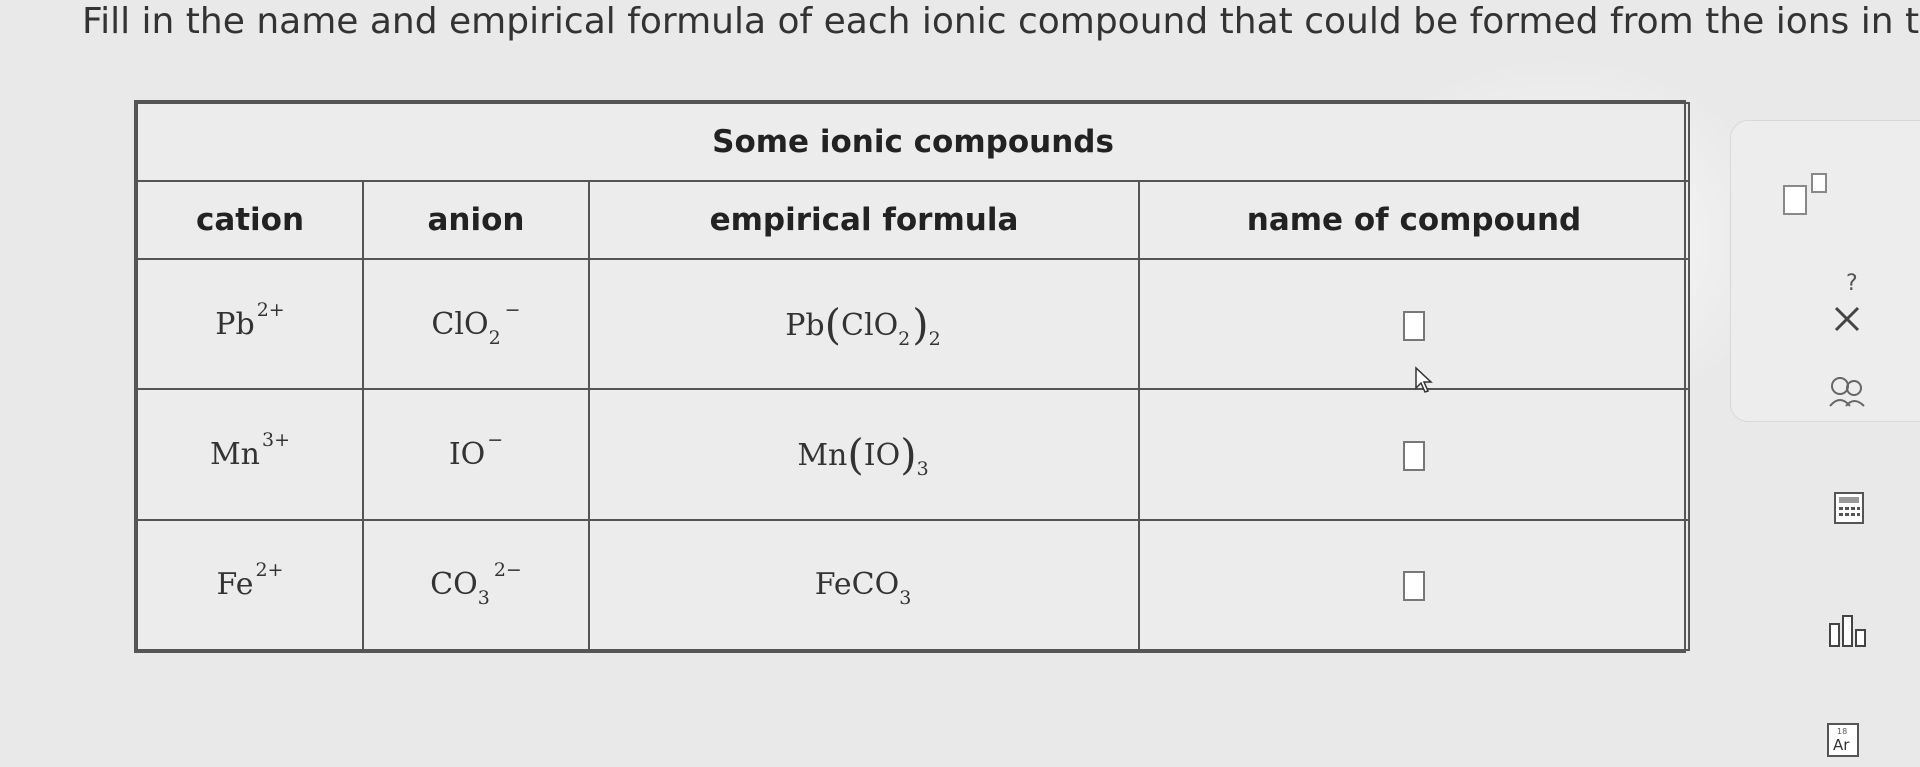  Describe the element at coordinates (467, 454) in the screenshot. I see `anion-symbol: IO` at that location.